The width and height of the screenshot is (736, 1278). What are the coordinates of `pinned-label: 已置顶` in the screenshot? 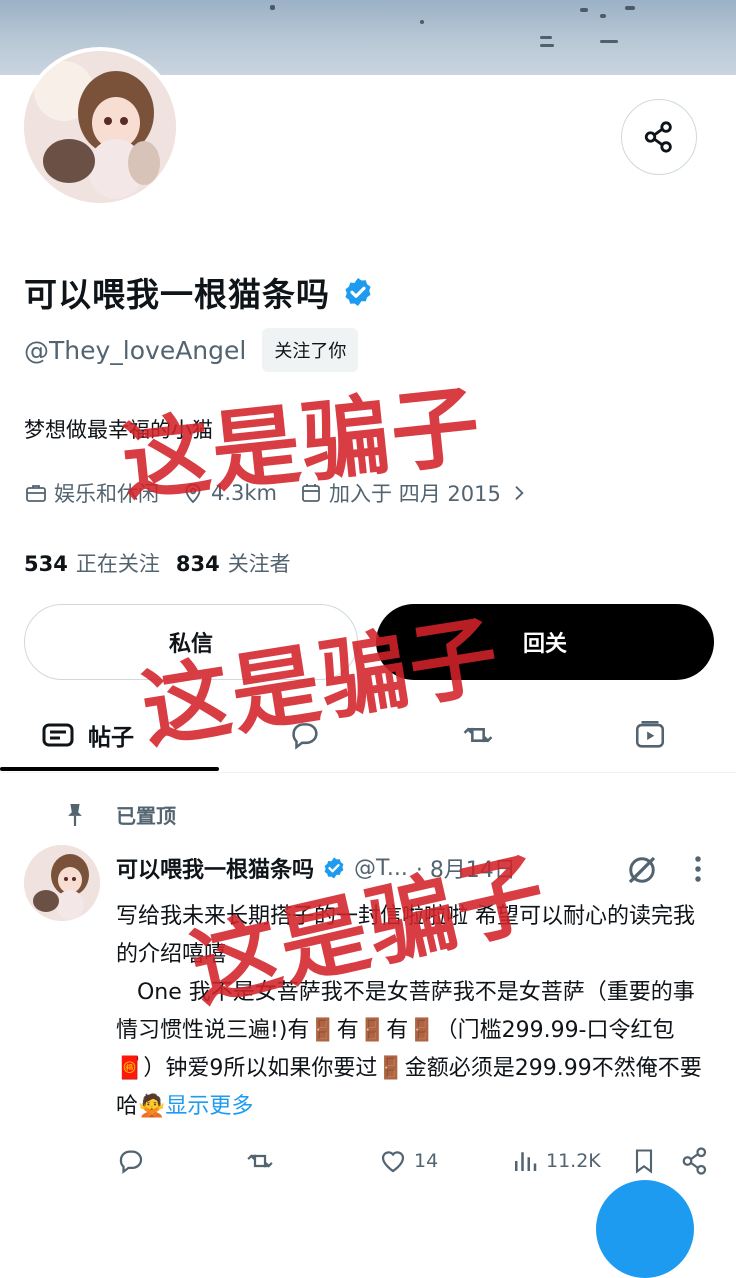 It's located at (146, 816).